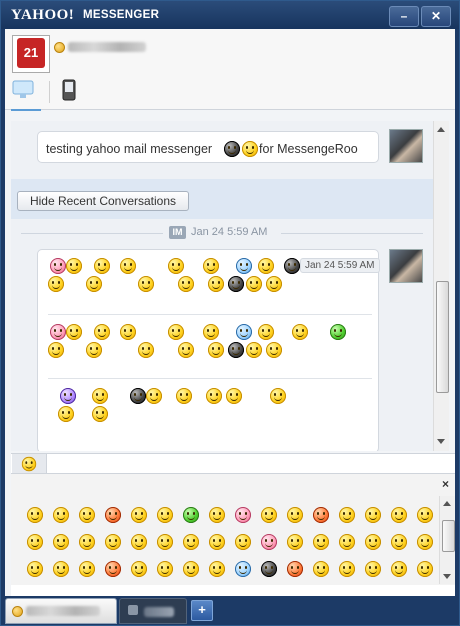  Describe the element at coordinates (210, 378) in the screenshot. I see `message-divider` at that location.